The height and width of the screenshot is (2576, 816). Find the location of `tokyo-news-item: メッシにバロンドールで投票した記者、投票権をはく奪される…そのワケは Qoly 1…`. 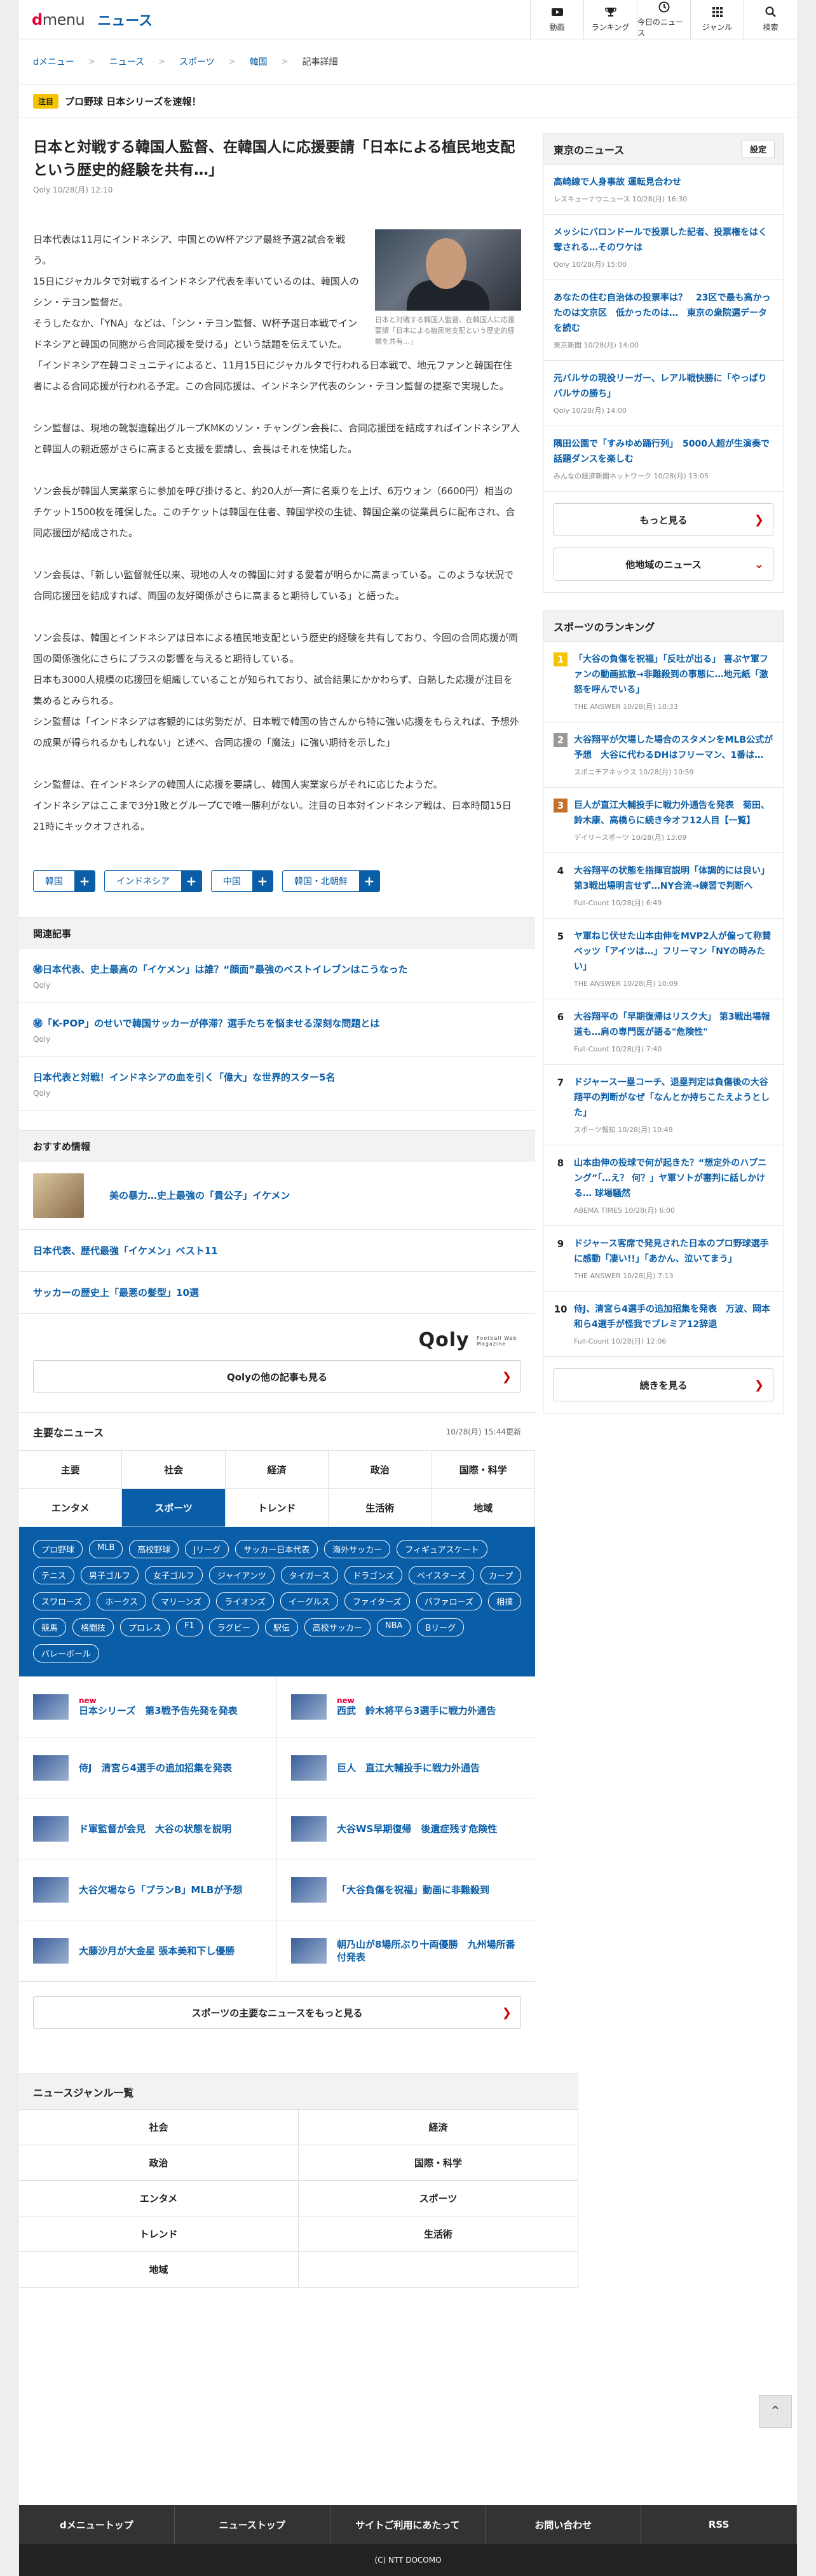

tokyo-news-item: メッシにバロンドールで投票した記者、投票権をはく奪される…そのワケは Qoly 1… is located at coordinates (663, 247).